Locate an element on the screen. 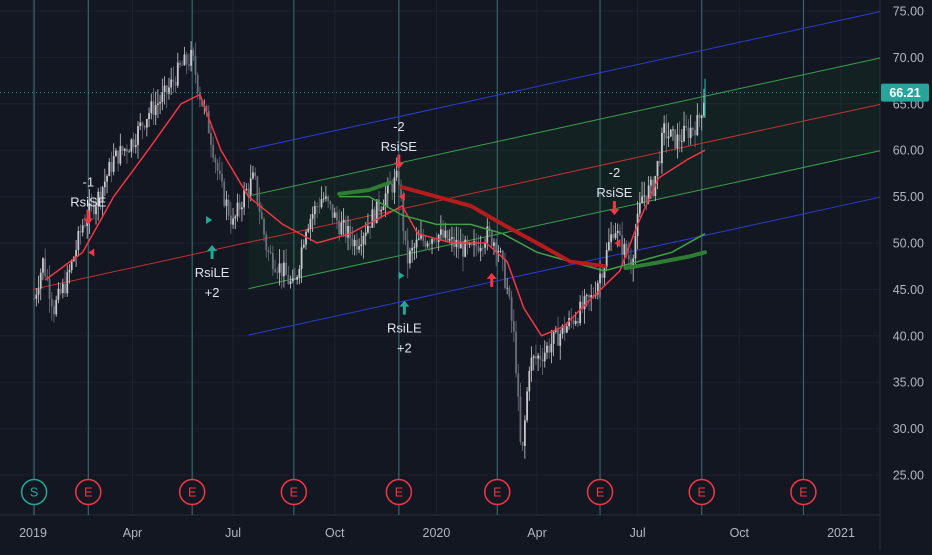 The height and width of the screenshot is (555, 932). x-tick-label: 2019 is located at coordinates (33, 533).